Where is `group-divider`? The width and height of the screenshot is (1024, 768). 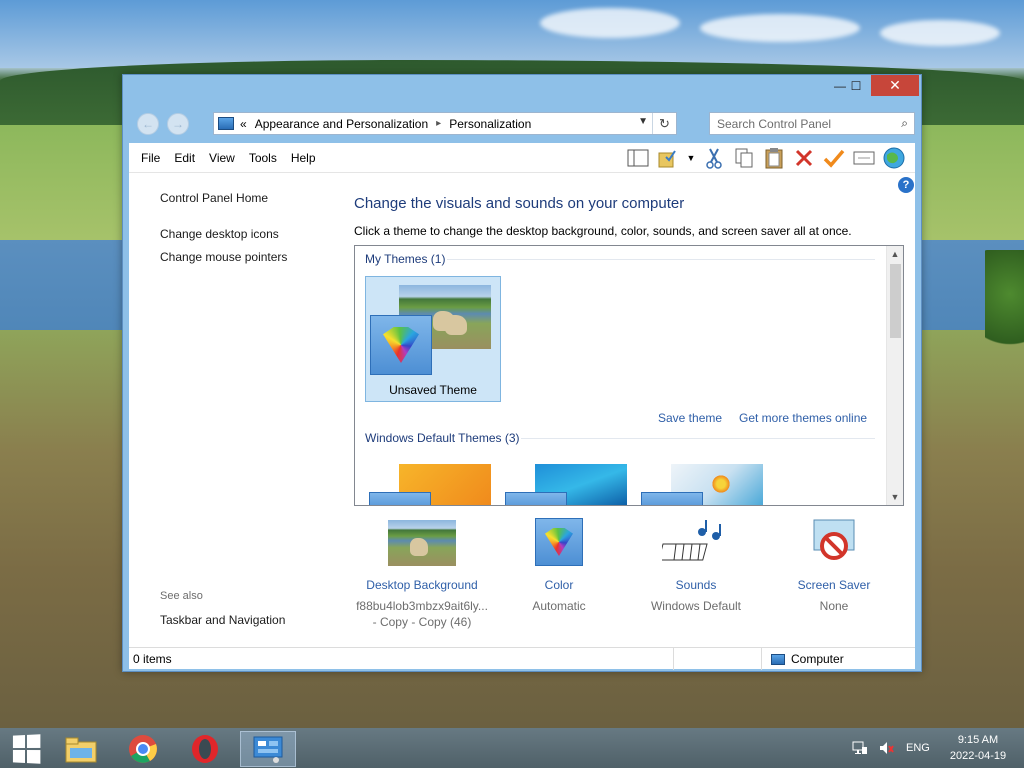 group-divider is located at coordinates (698, 438).